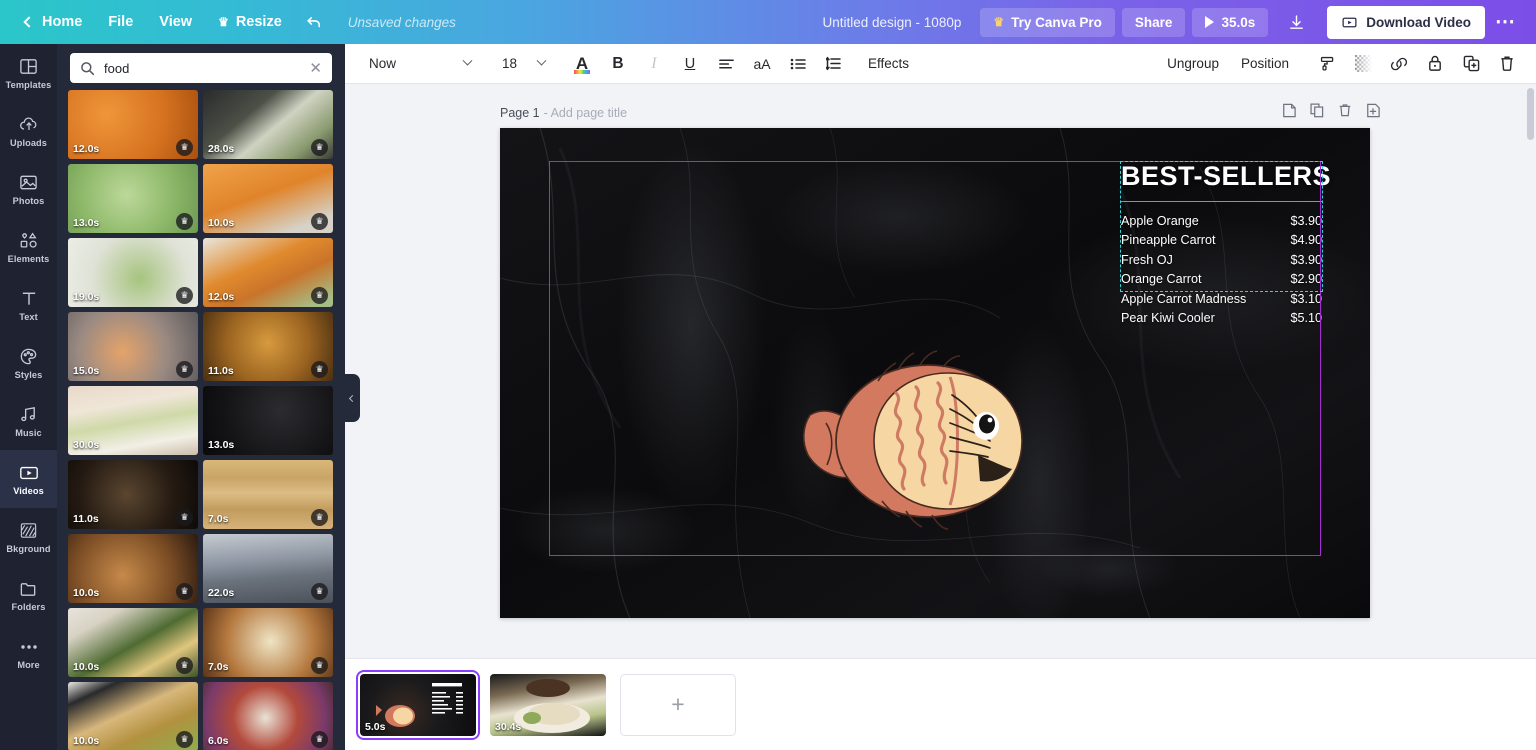 This screenshot has height=750, width=1536. I want to click on result-row: 13.0s ♛ 10.0s ♛, so click(201, 198).